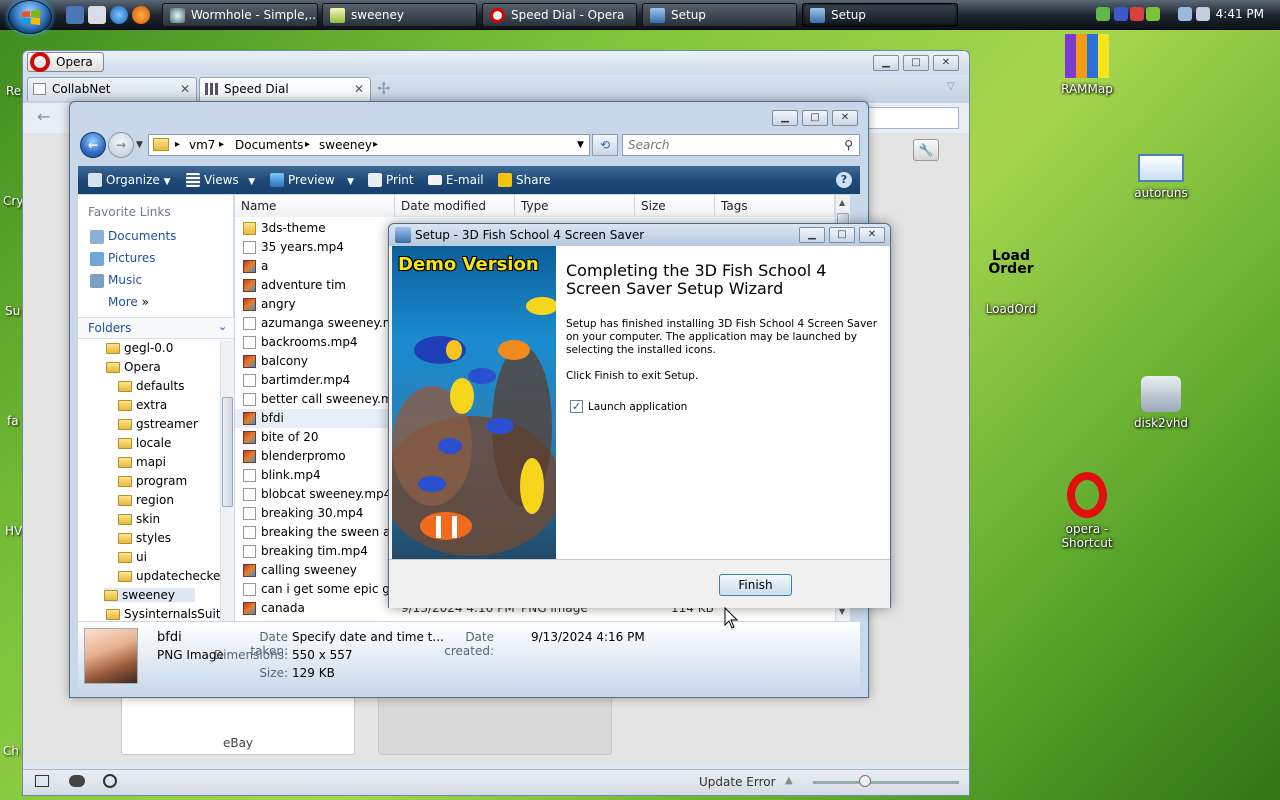  I want to click on wrench-icon: 🔧, so click(926, 150).